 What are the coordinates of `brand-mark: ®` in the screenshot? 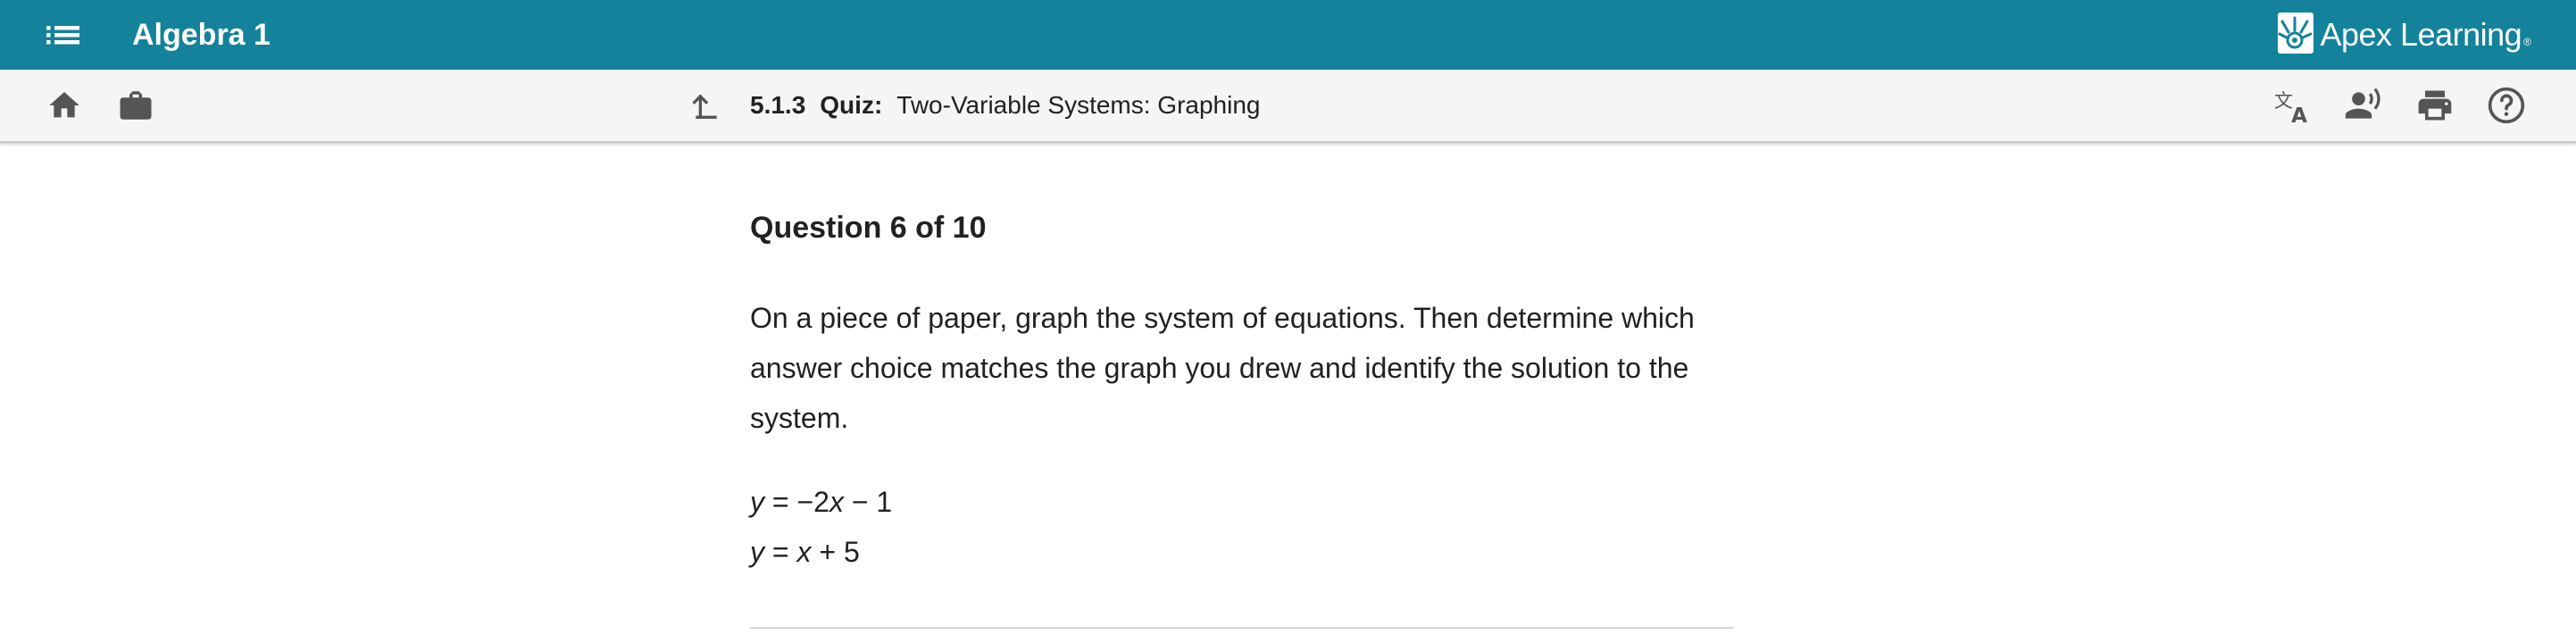 It's located at (2527, 42).